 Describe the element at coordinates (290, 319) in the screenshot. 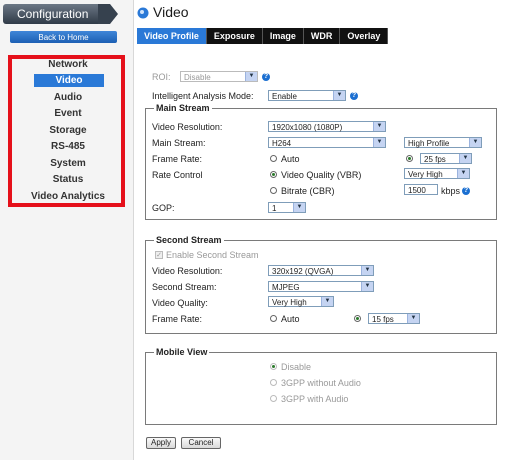

I see `second-frame-rate-auto-label: Auto` at that location.